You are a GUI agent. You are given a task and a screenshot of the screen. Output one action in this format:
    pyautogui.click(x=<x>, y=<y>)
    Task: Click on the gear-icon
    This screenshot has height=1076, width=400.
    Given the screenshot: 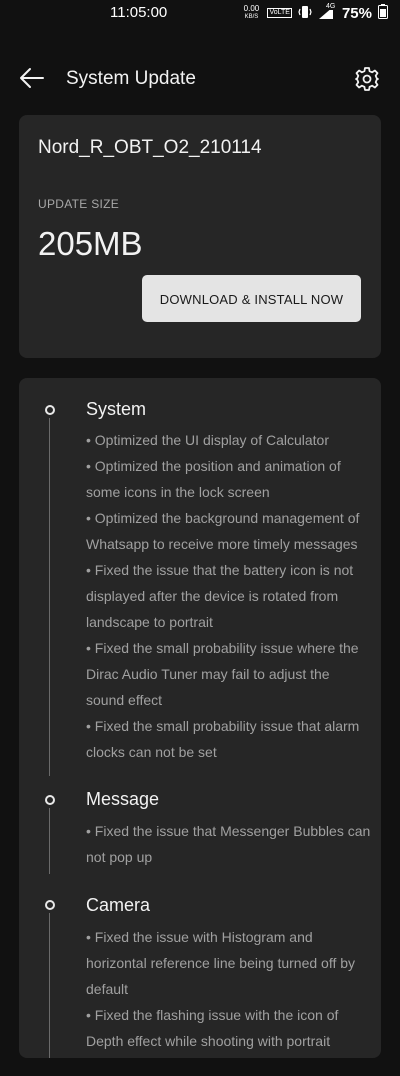 What is the action you would take?
    pyautogui.click(x=367, y=79)
    